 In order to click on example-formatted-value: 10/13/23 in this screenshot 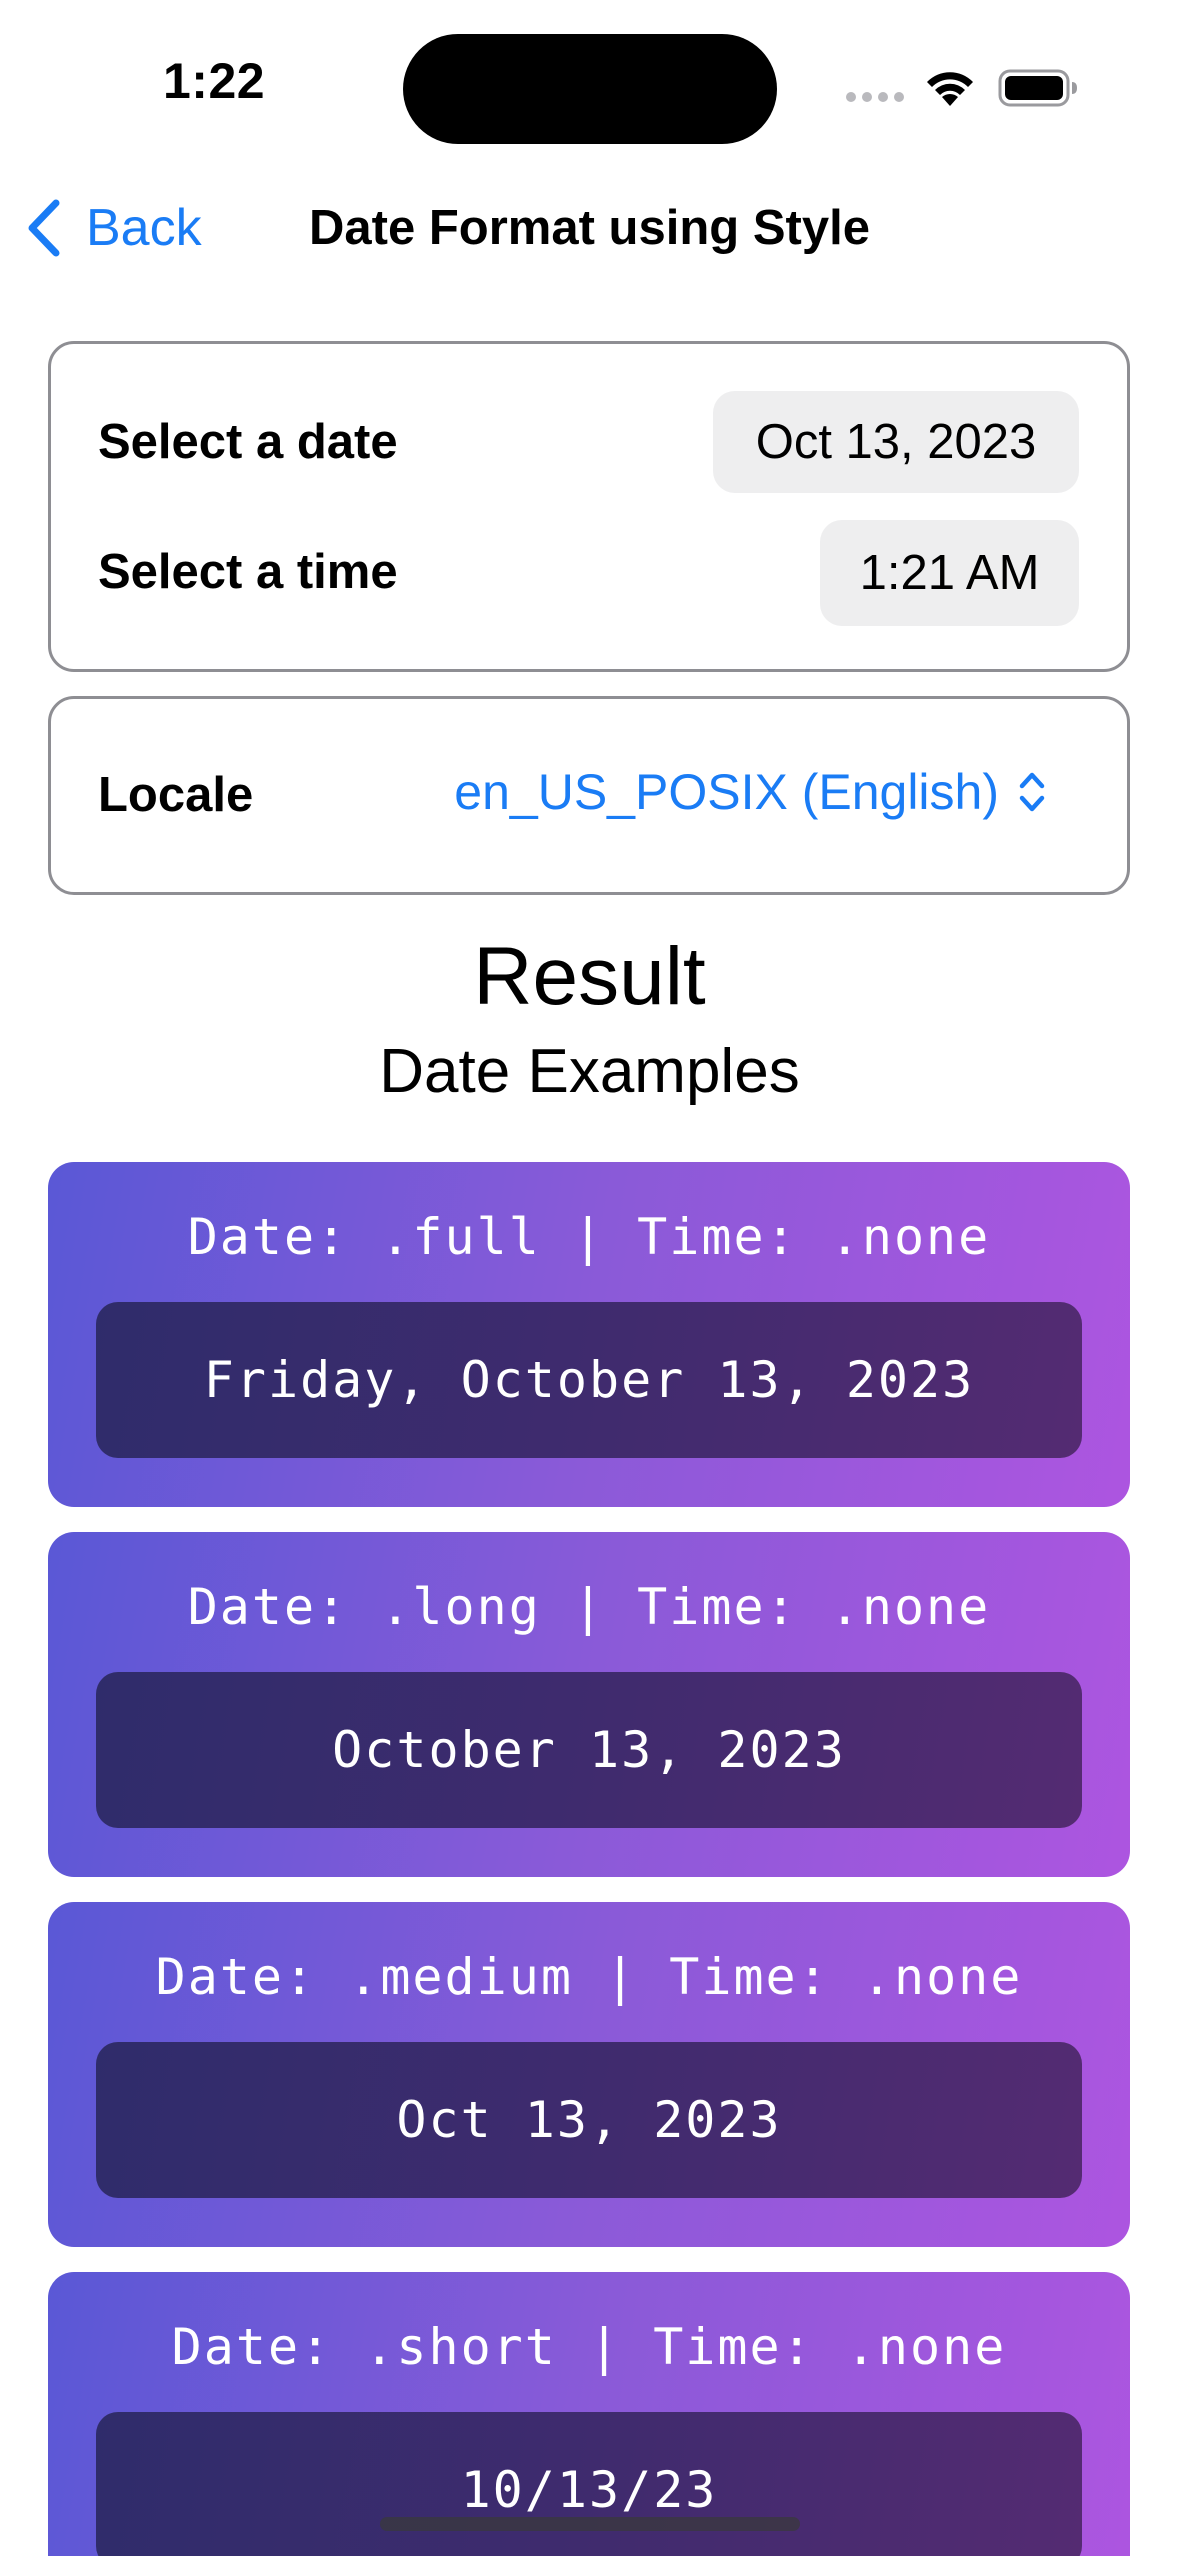, I will do `click(589, 2484)`.